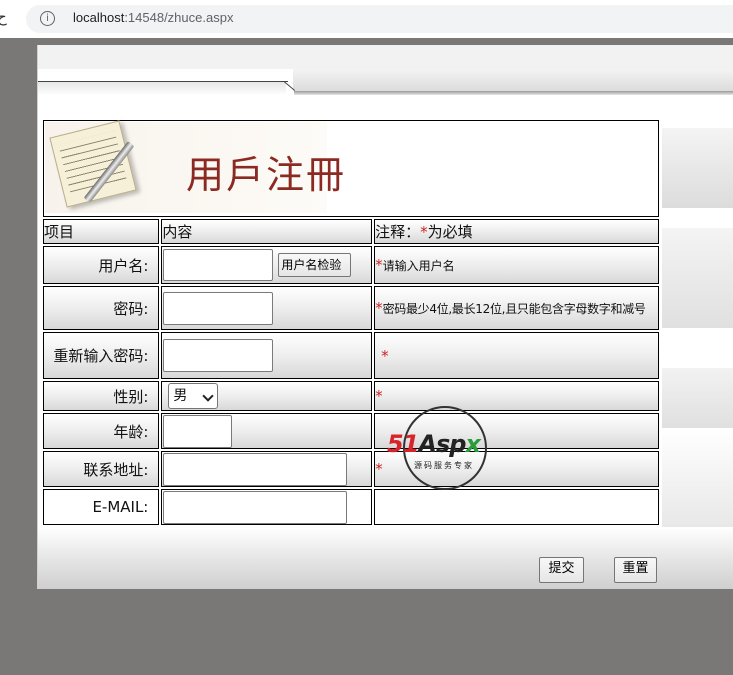 Image resolution: width=733 pixels, height=675 pixels. Describe the element at coordinates (218, 265) in the screenshot. I see `username-input` at that location.